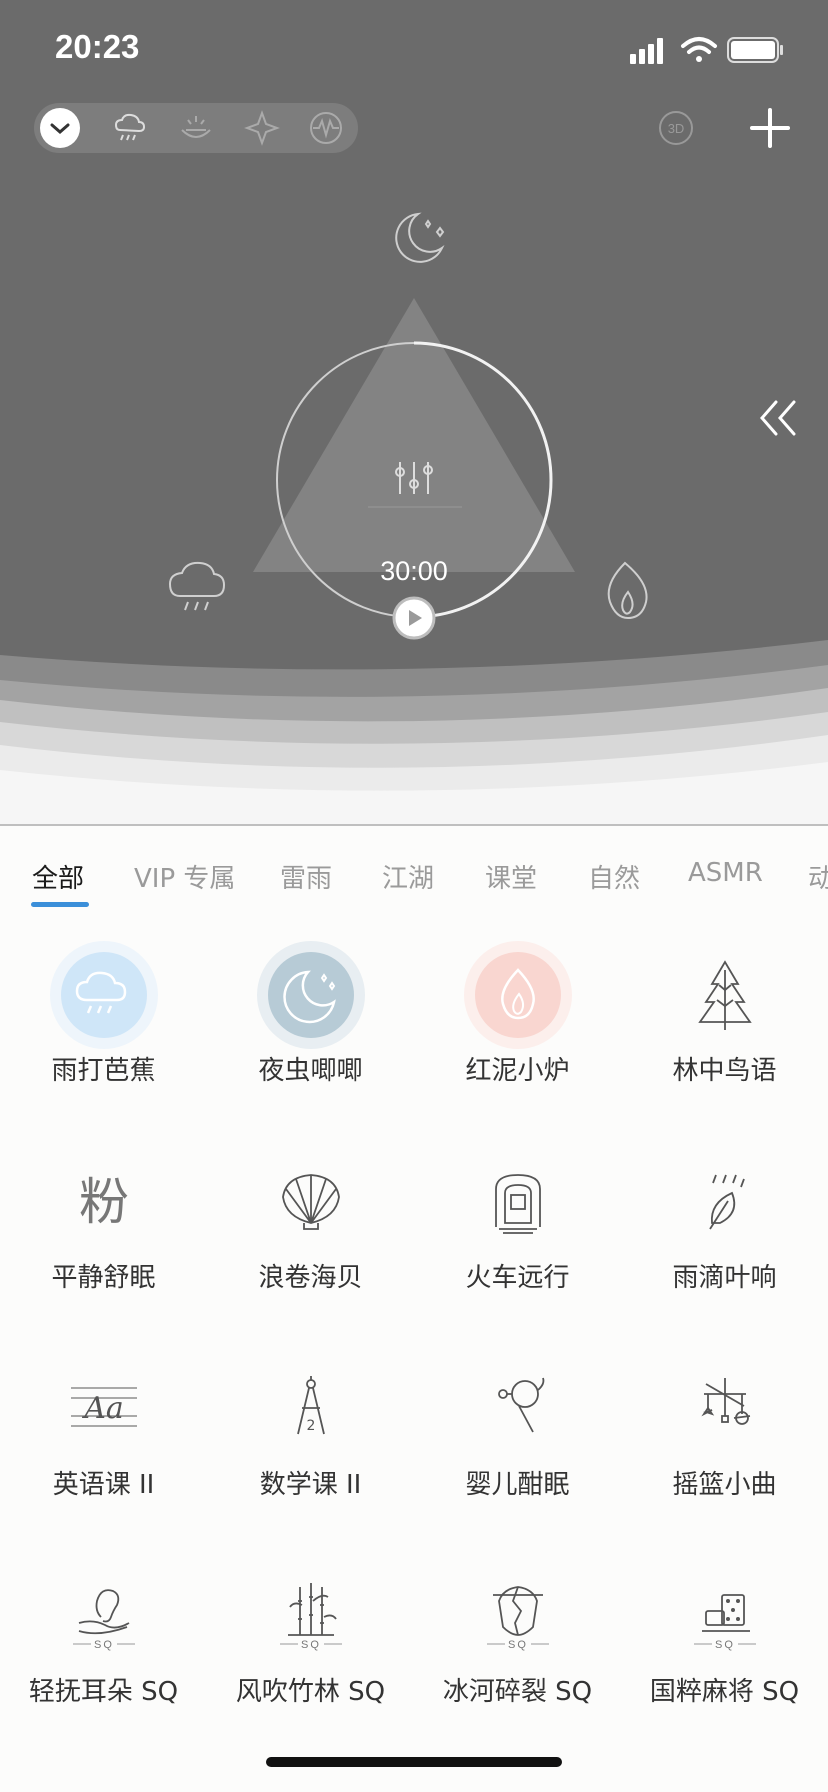  I want to click on plus-icon, so click(770, 128).